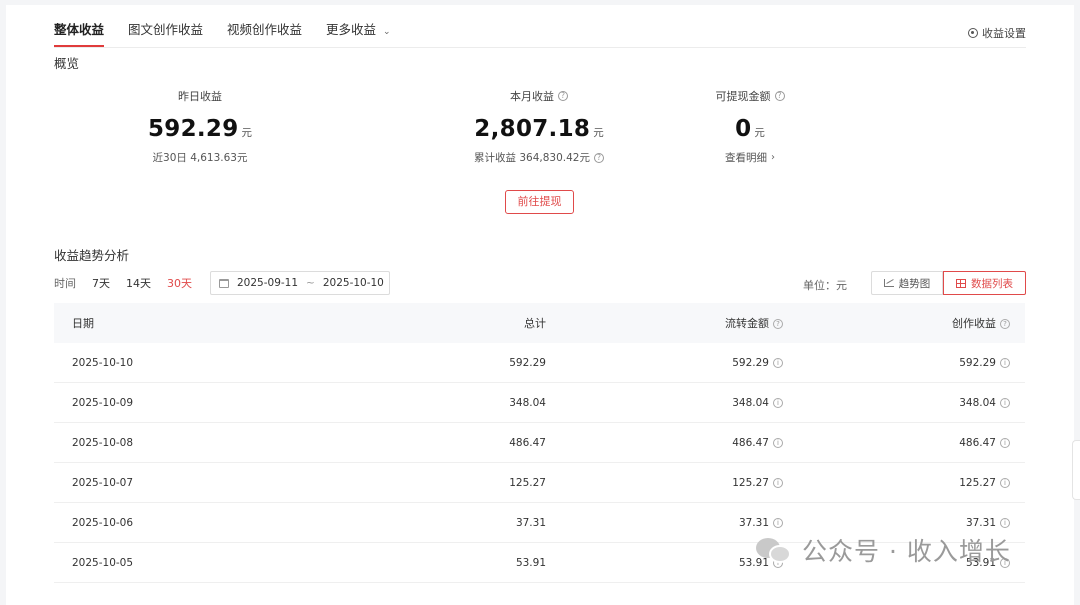 The height and width of the screenshot is (605, 1080). I want to click on cell-date: 2025-10-06, so click(164, 523).